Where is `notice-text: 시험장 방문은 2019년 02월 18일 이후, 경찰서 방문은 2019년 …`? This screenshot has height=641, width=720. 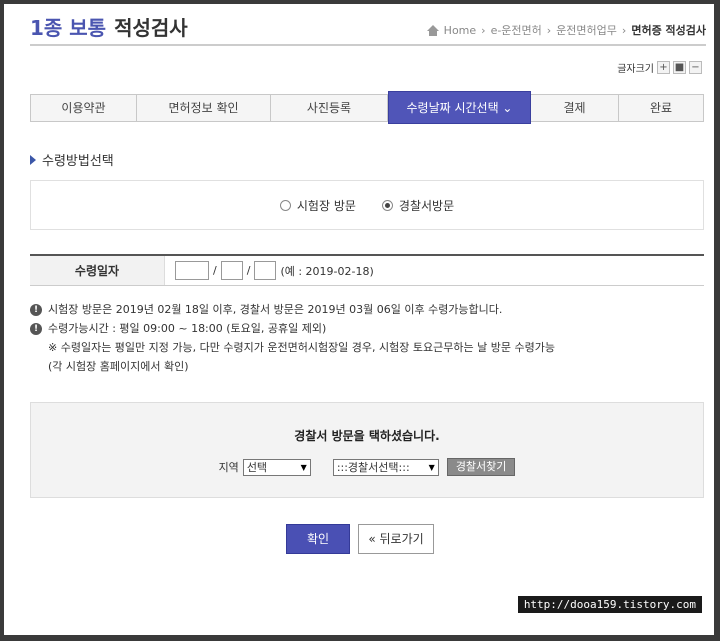 notice-text: 시험장 방문은 2019년 02월 18일 이후, 경찰서 방문은 2019년 … is located at coordinates (275, 309).